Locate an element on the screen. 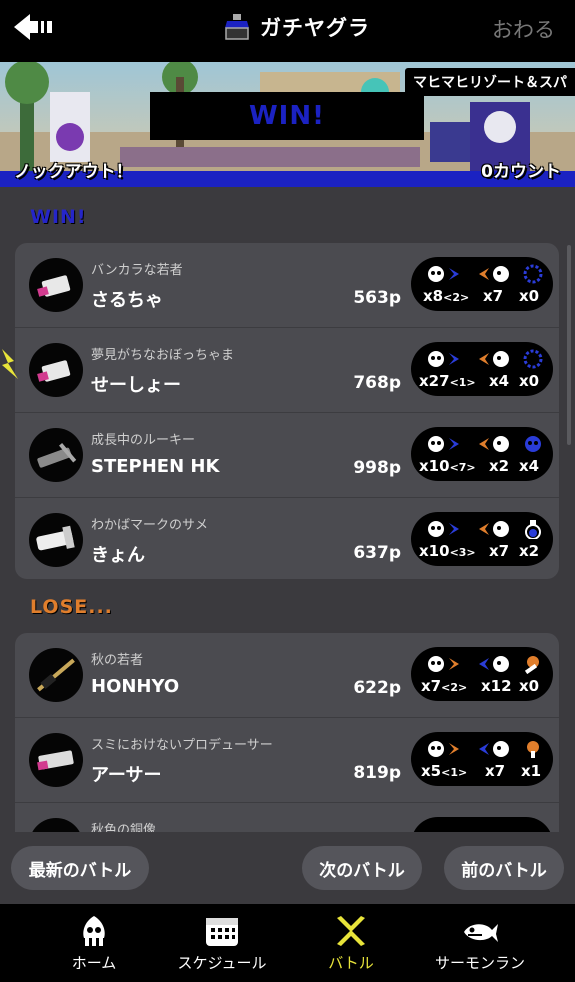  result-text: WIN! is located at coordinates (287, 116).